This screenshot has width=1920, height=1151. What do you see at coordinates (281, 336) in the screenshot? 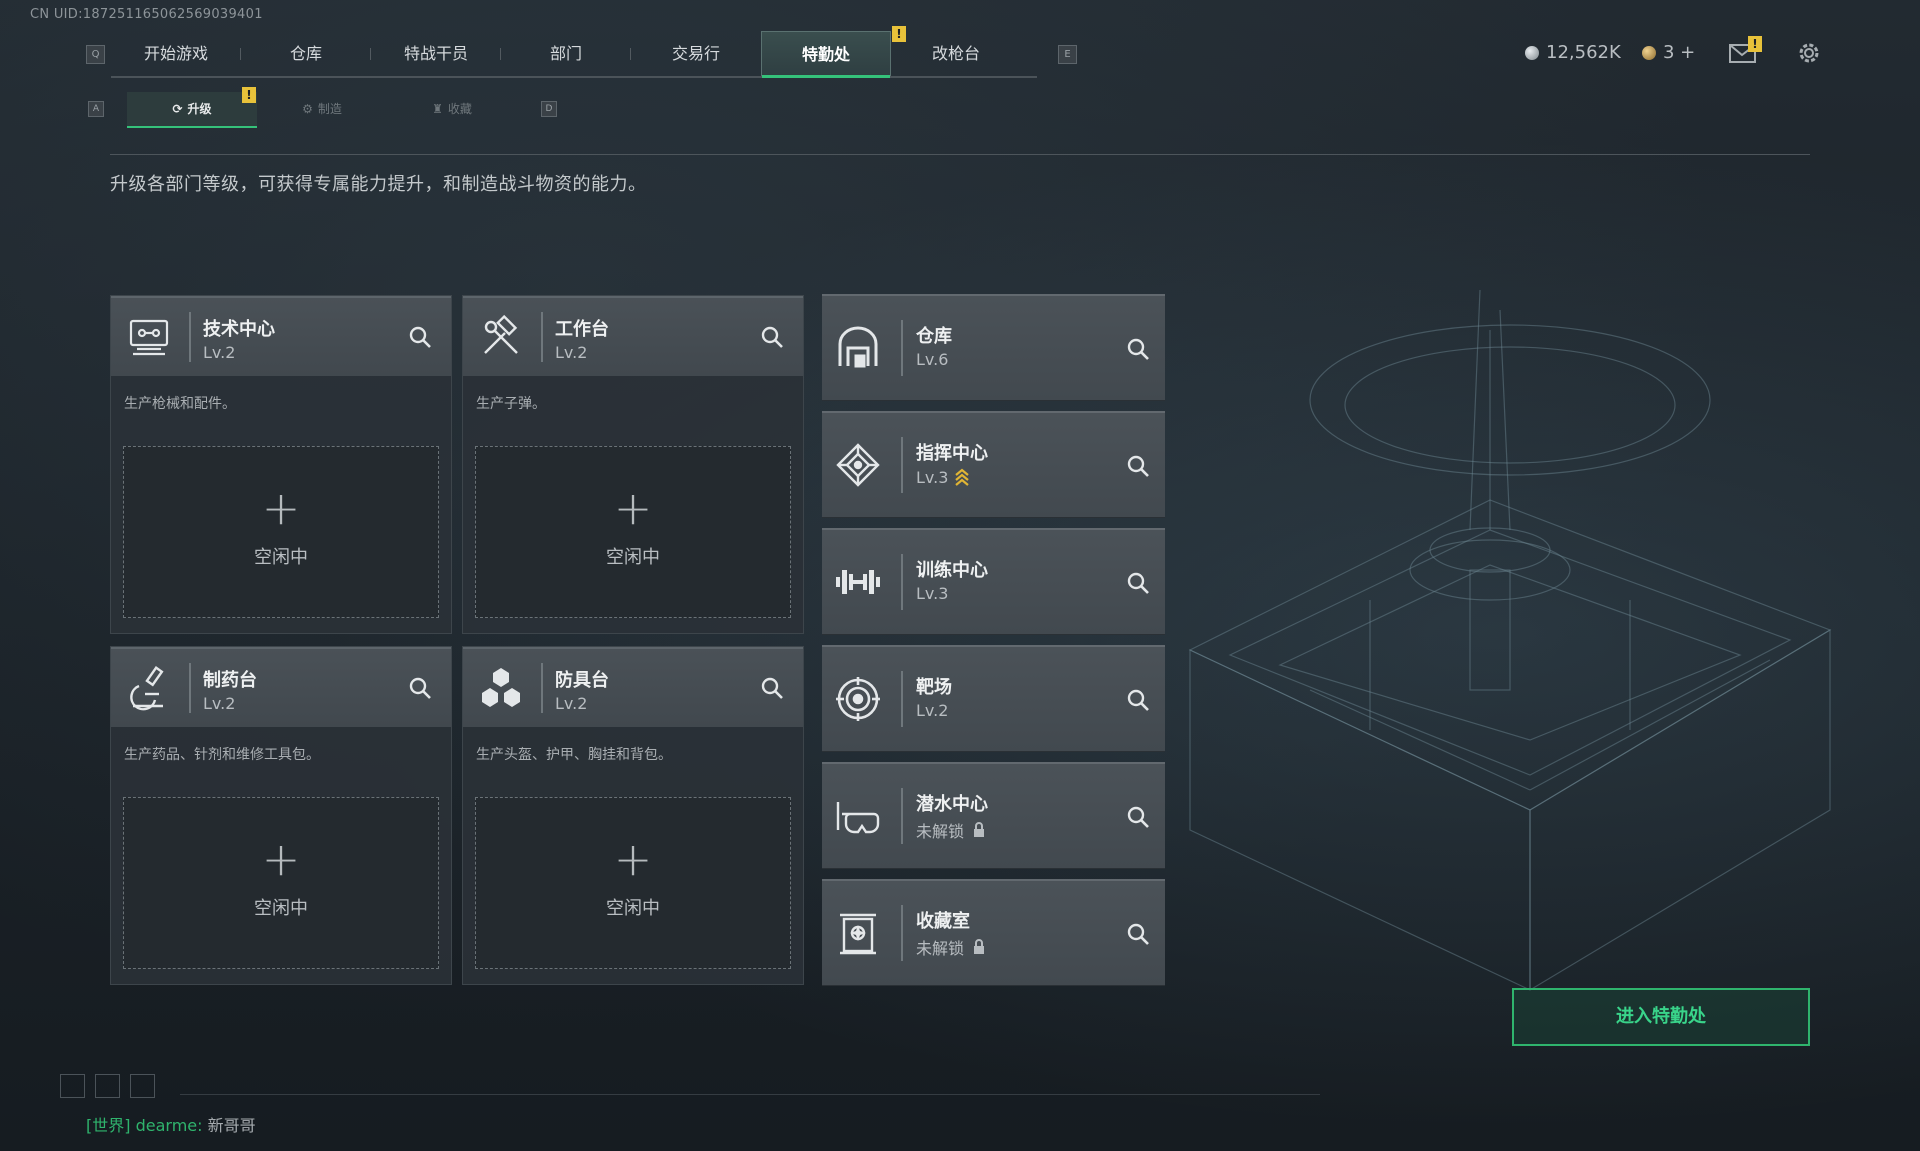
I see `card-header: 技术中心 Lv.2` at bounding box center [281, 336].